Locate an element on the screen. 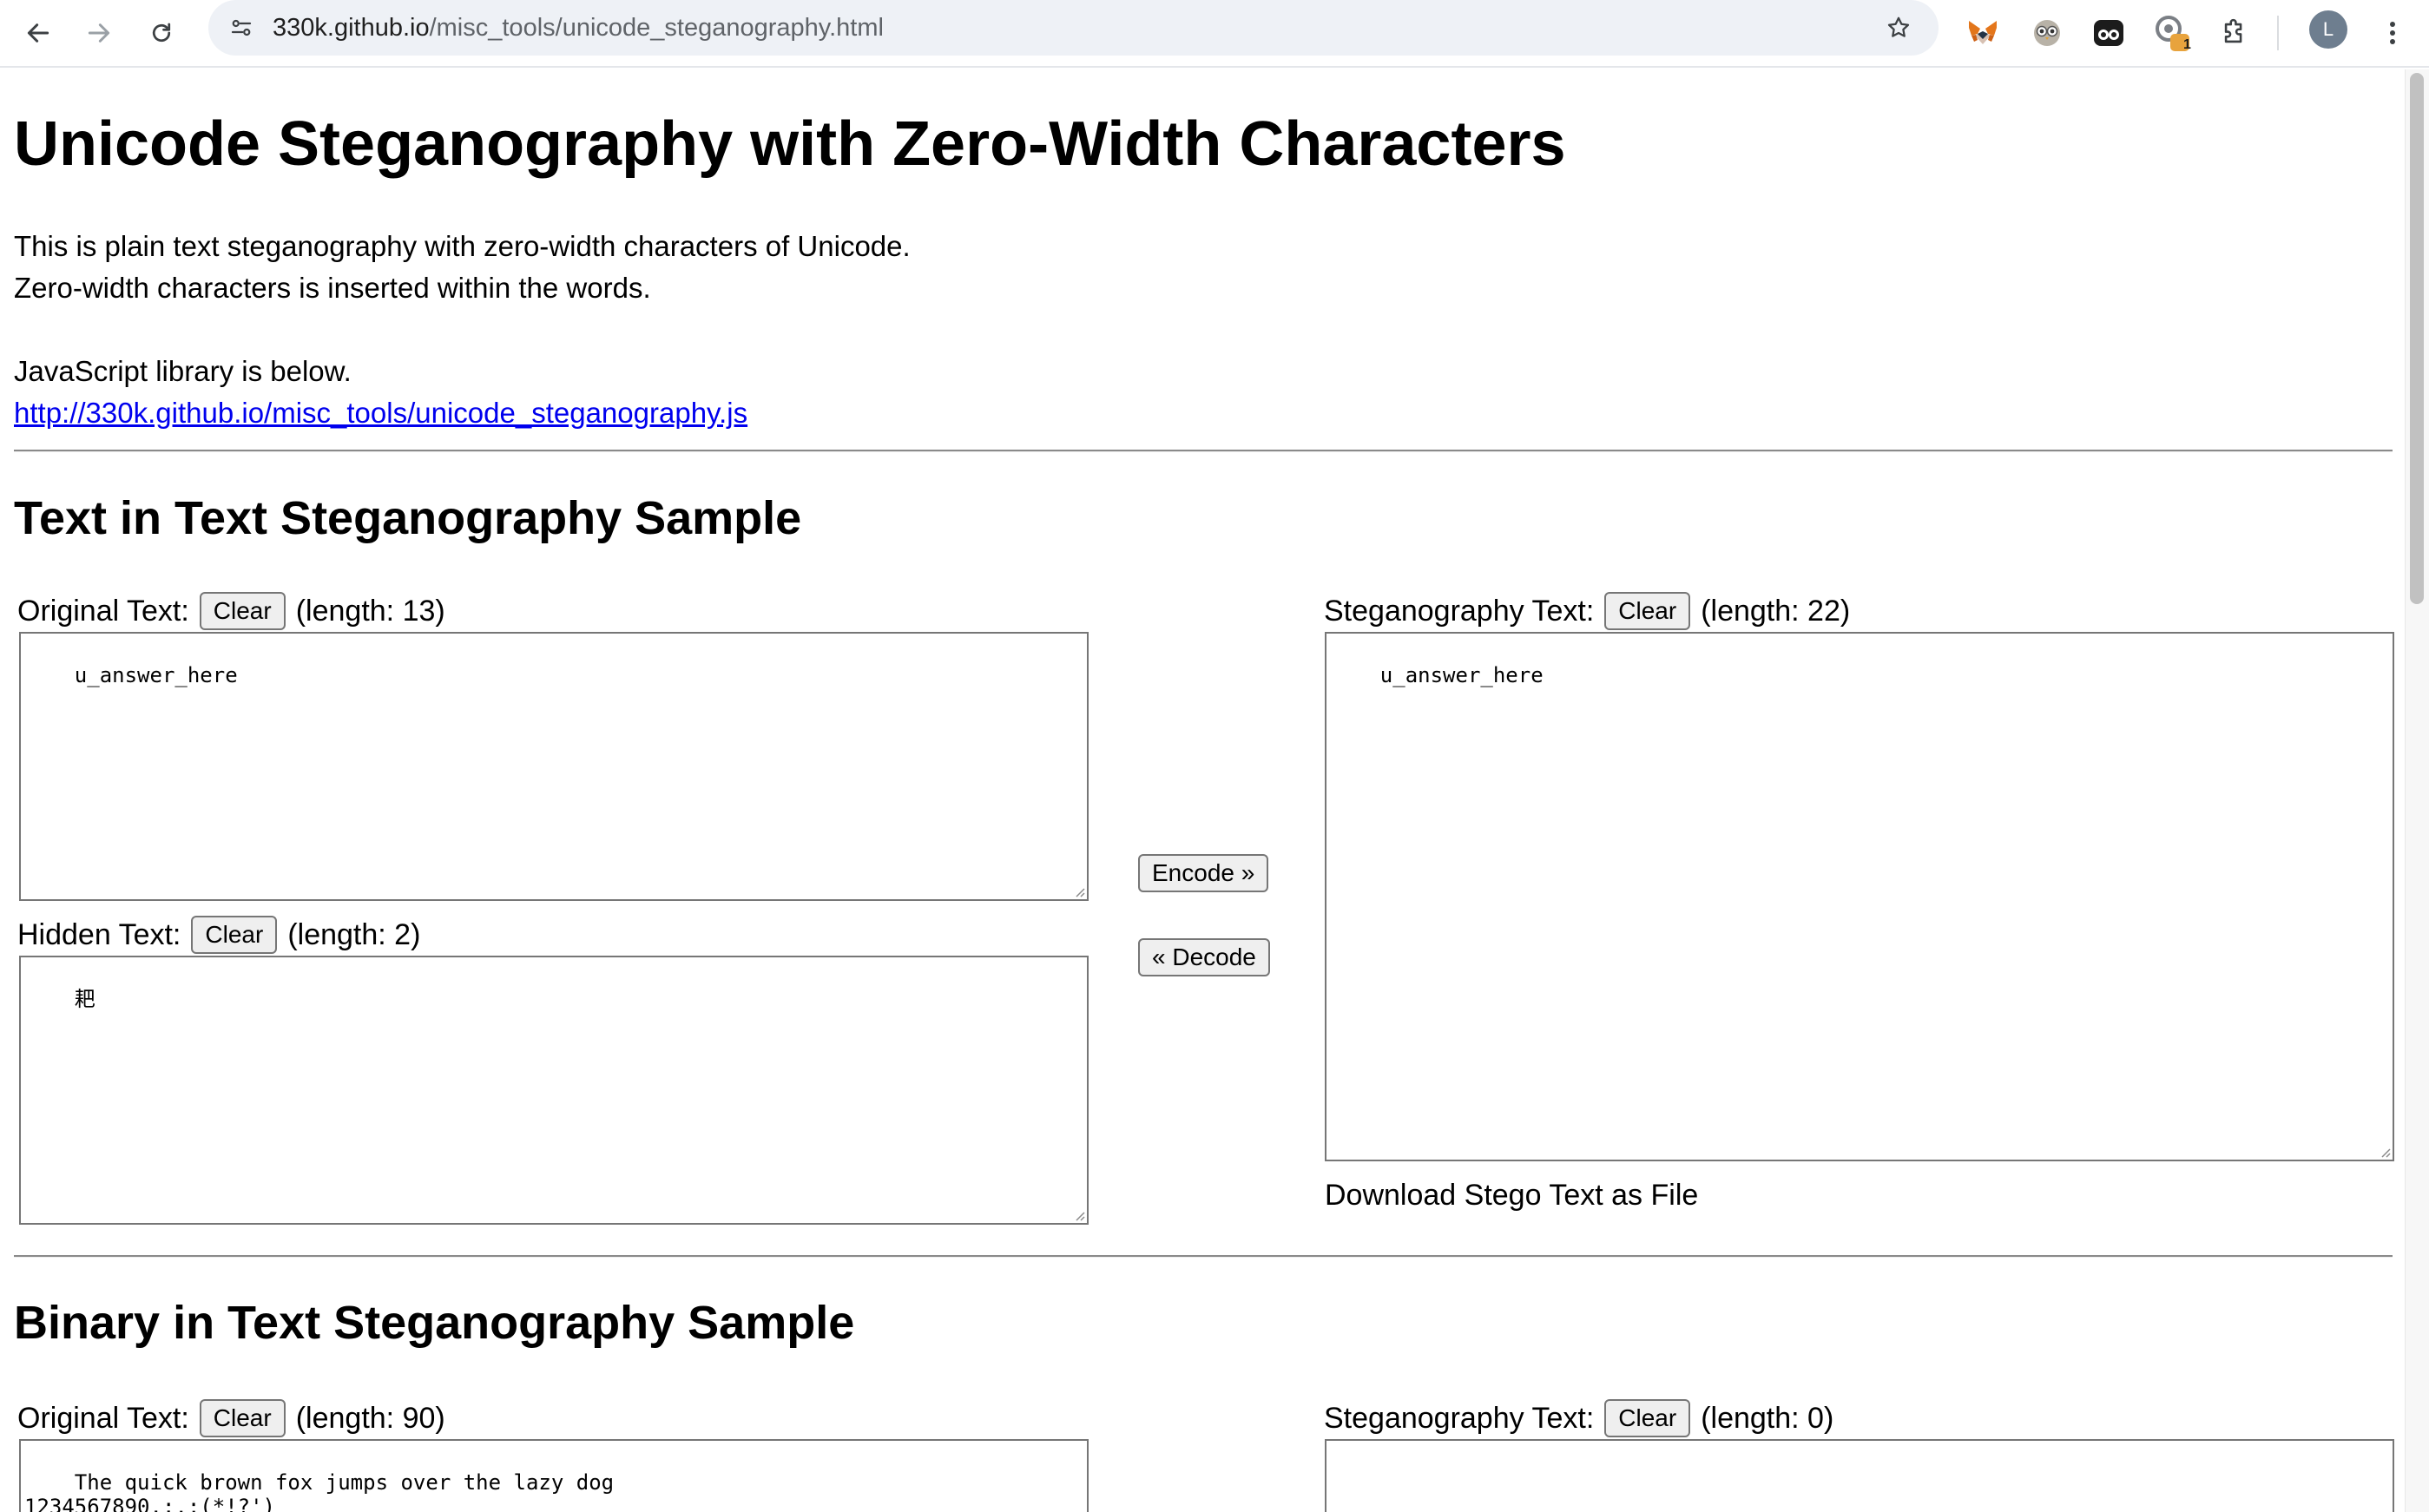  hidden-length: (length: 2) is located at coordinates (354, 934).